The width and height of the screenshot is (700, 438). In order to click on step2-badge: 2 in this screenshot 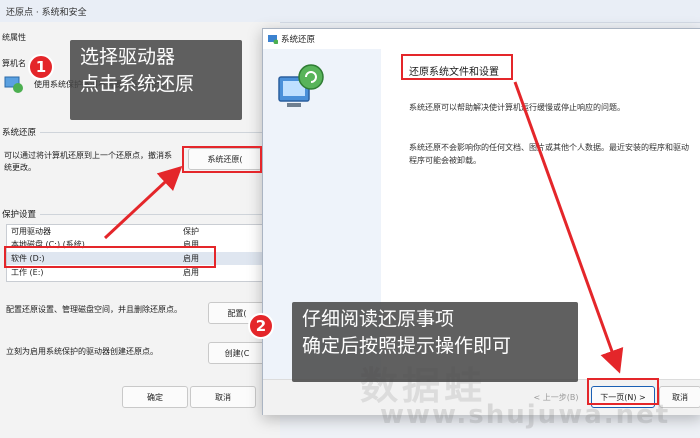, I will do `click(261, 326)`.